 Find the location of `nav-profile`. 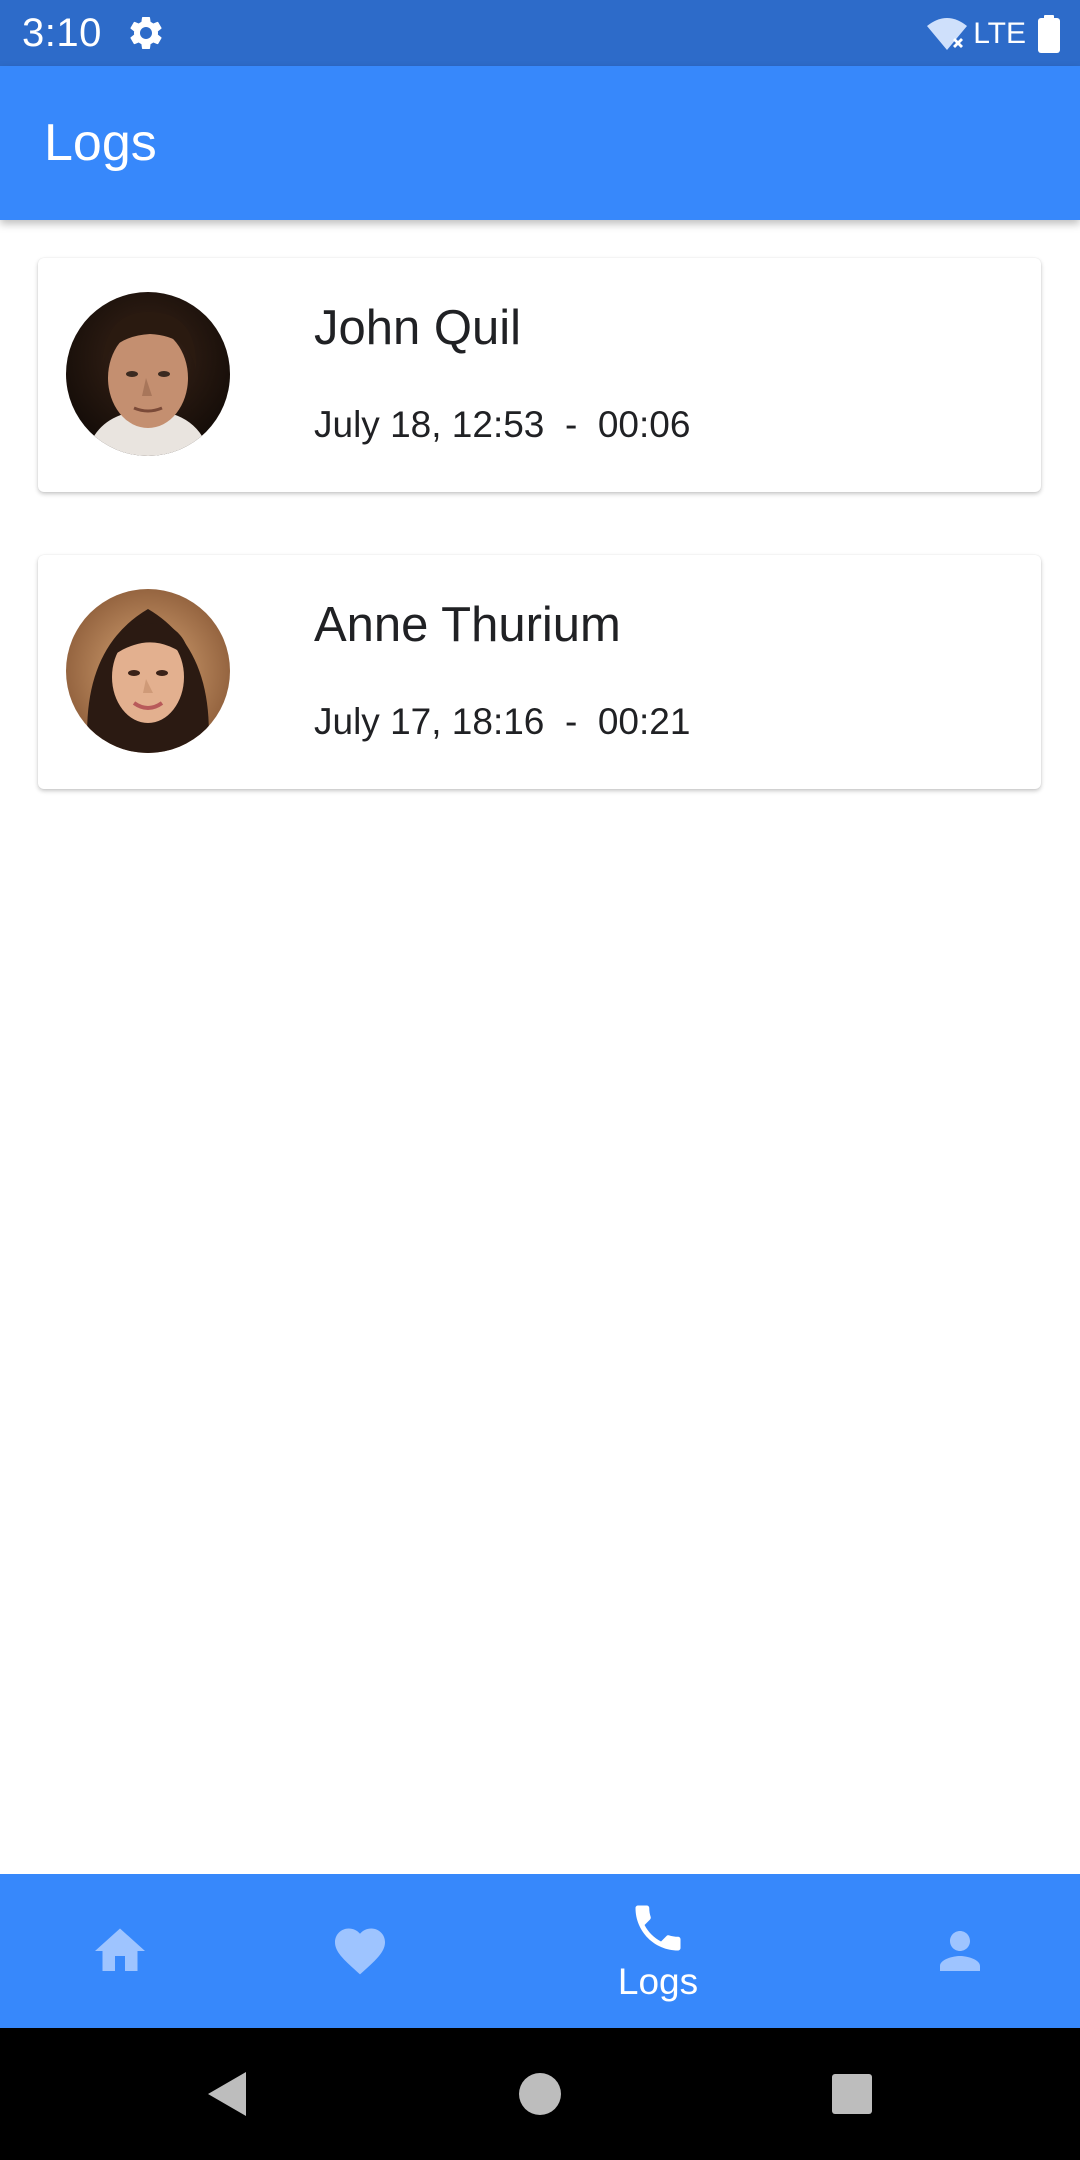

nav-profile is located at coordinates (960, 1951).